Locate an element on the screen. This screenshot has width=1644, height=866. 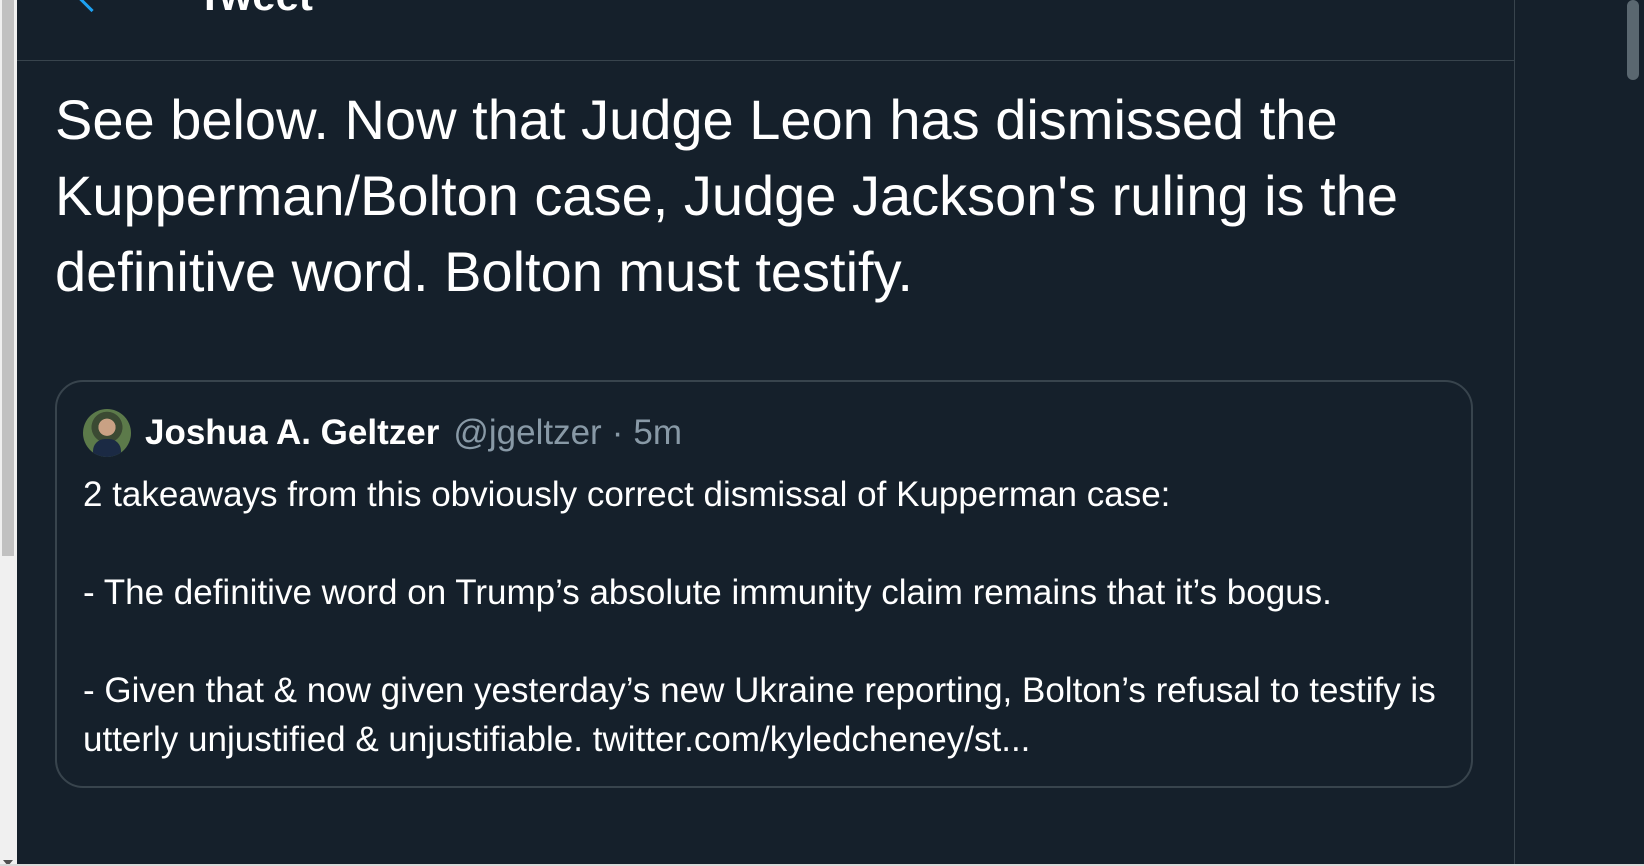
page-title: Tweet is located at coordinates (255, 10).